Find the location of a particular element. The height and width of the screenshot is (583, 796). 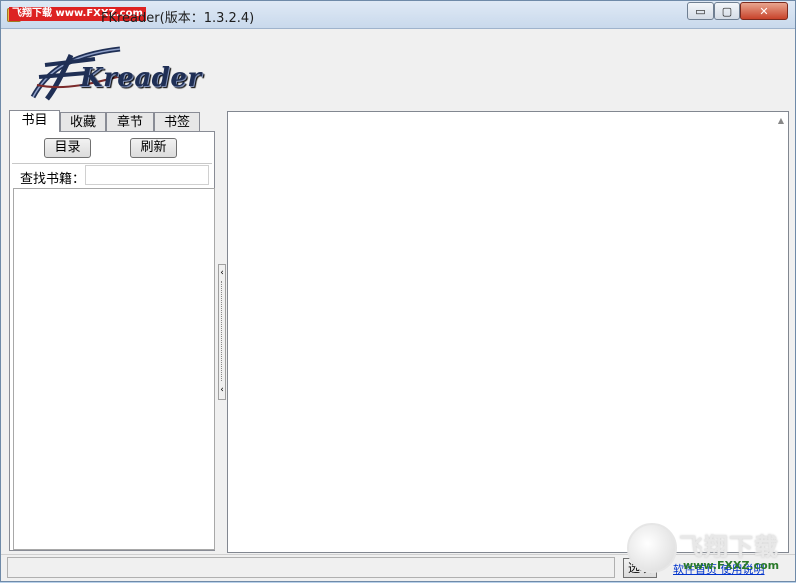

watermark-cn-text: 飞翔下载 is located at coordinates (729, 547).